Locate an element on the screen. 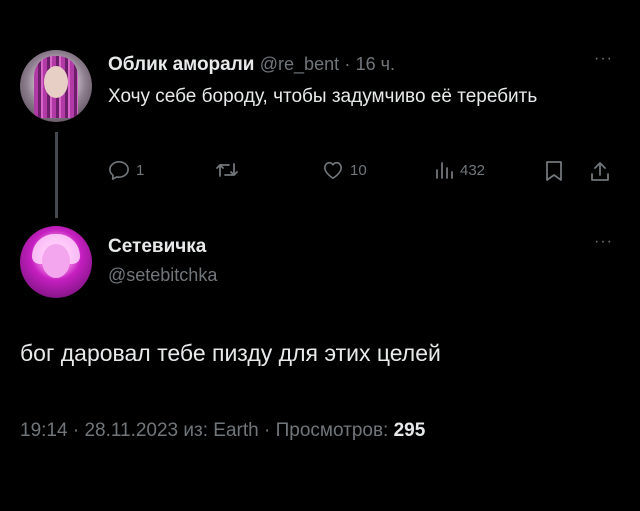 This screenshot has height=511, width=640. source-prefix: из: is located at coordinates (196, 430).